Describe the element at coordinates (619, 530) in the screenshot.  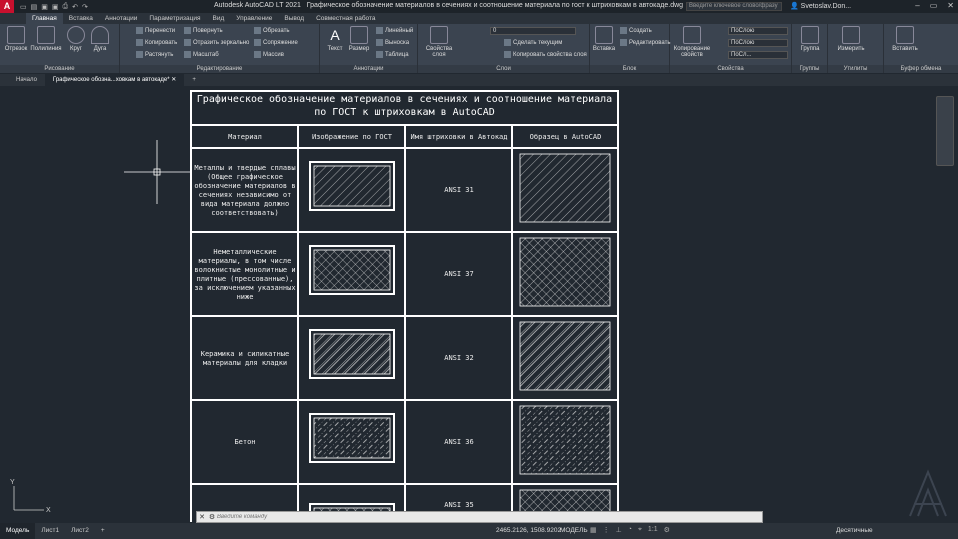
I see `ortho-icon: ⊥` at that location.